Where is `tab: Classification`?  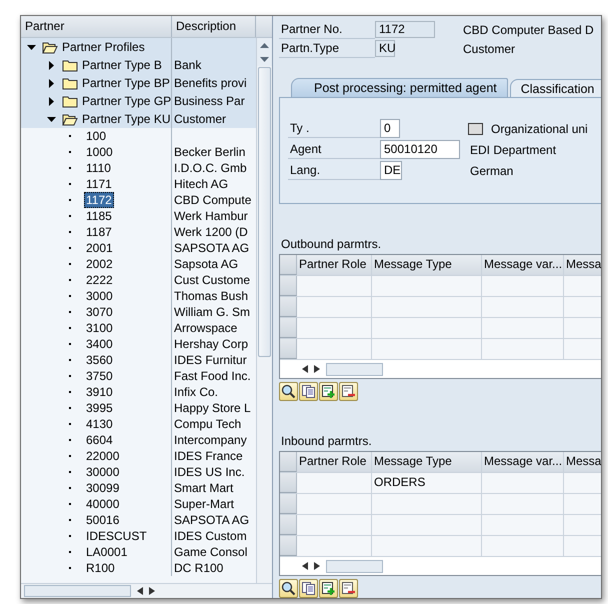 tab: Classification is located at coordinates (555, 88).